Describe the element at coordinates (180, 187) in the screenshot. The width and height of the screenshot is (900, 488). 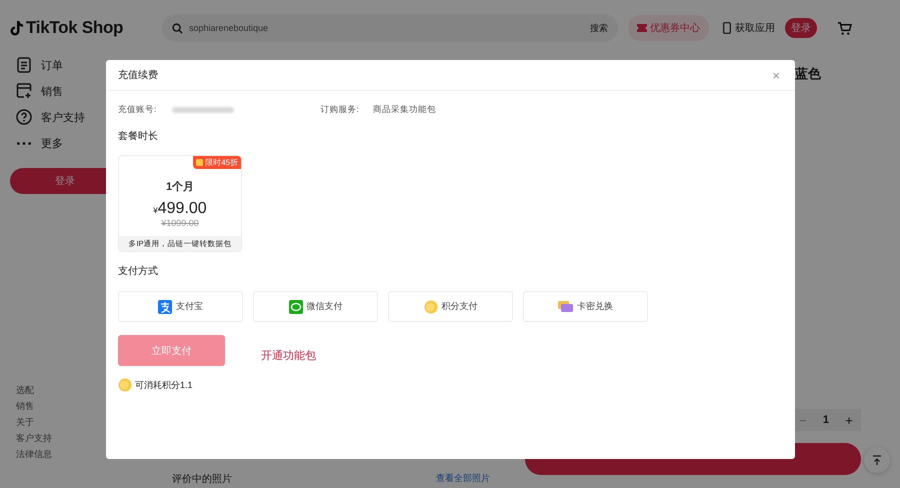
I see `plan-name: 1个月` at that location.